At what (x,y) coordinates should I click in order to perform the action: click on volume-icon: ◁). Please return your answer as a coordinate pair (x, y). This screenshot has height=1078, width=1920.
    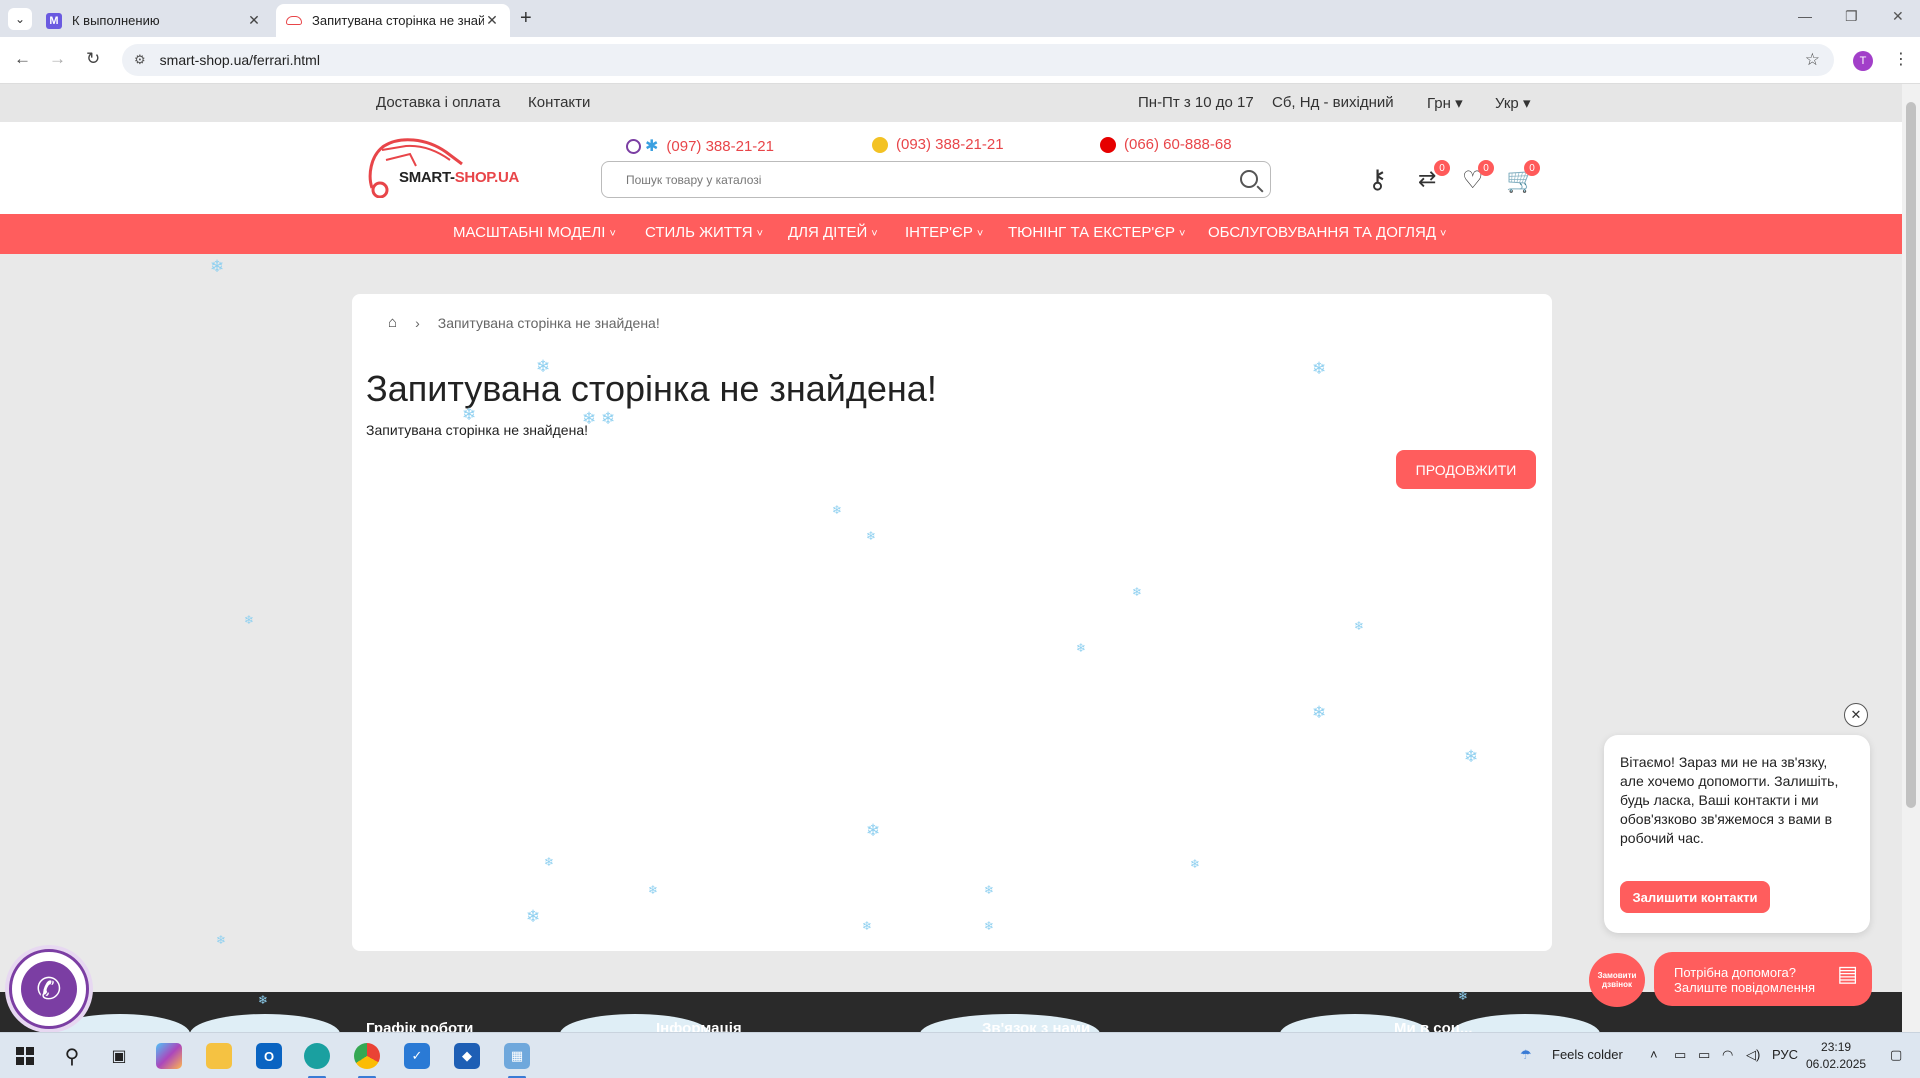
    Looking at the image, I should click on (1753, 1055).